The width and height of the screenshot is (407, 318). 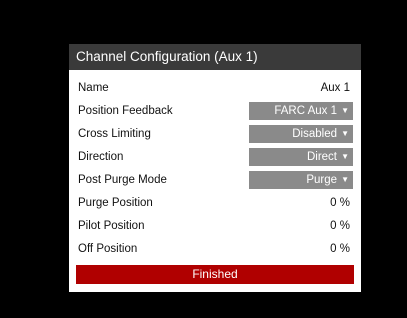 What do you see at coordinates (93, 88) in the screenshot?
I see `name-label: Name` at bounding box center [93, 88].